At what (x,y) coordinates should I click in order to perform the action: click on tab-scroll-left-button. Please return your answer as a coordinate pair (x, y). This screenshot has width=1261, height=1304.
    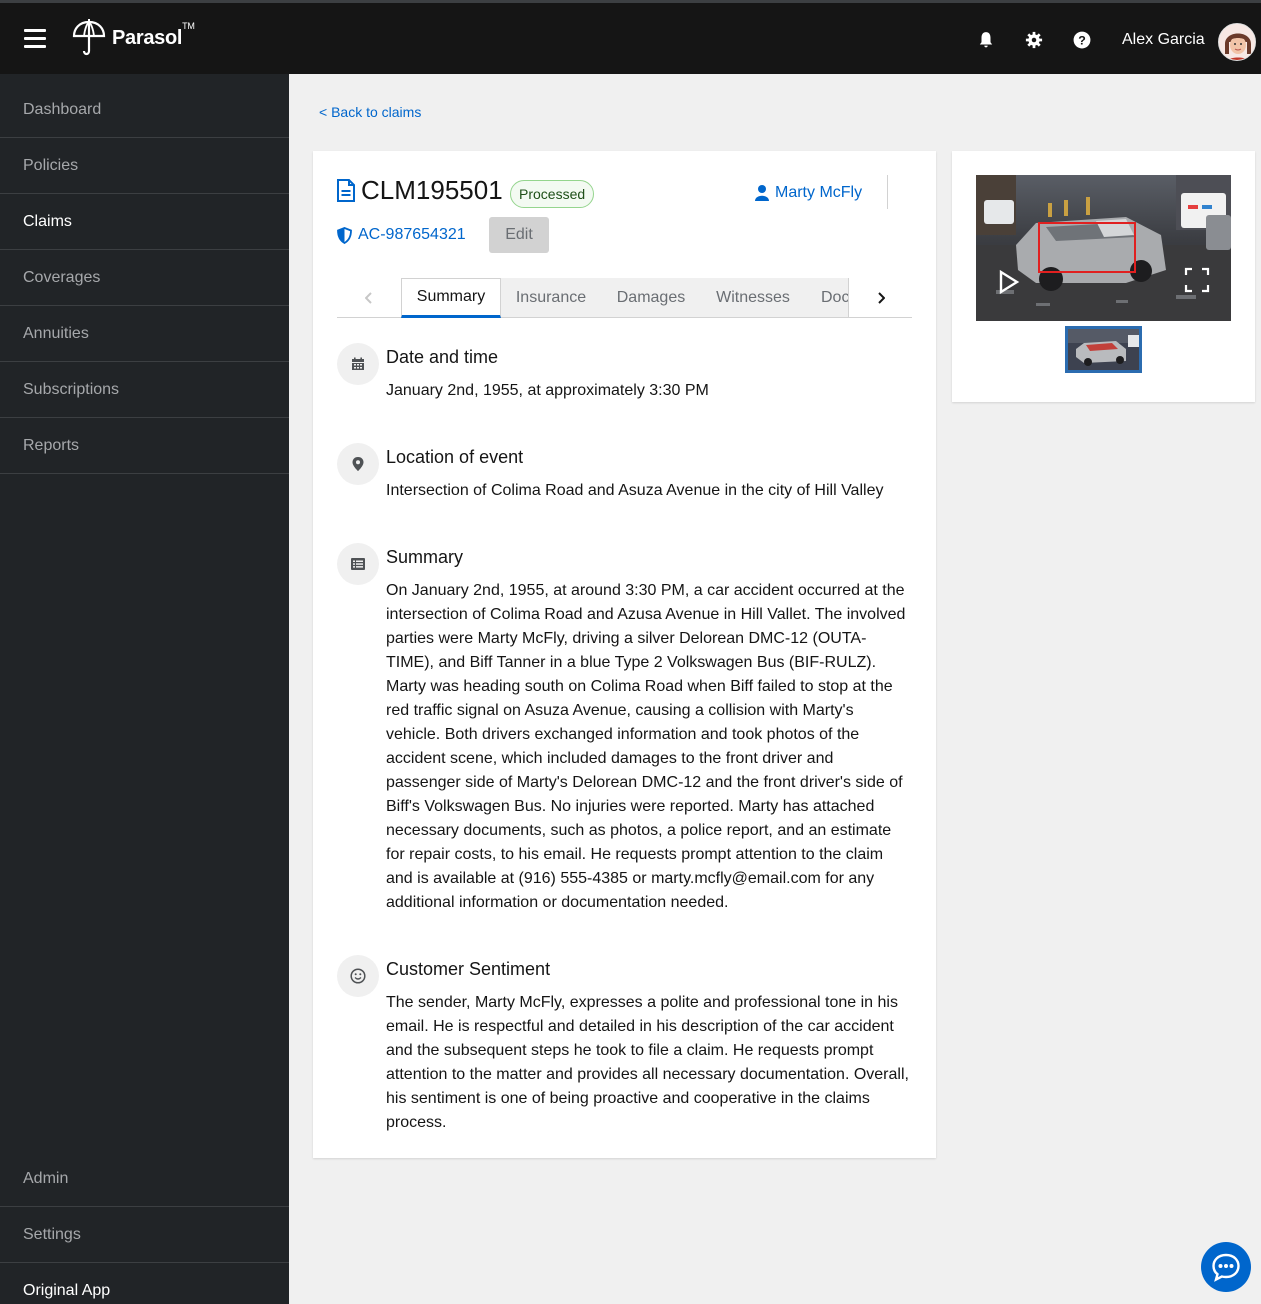
    Looking at the image, I should click on (369, 297).